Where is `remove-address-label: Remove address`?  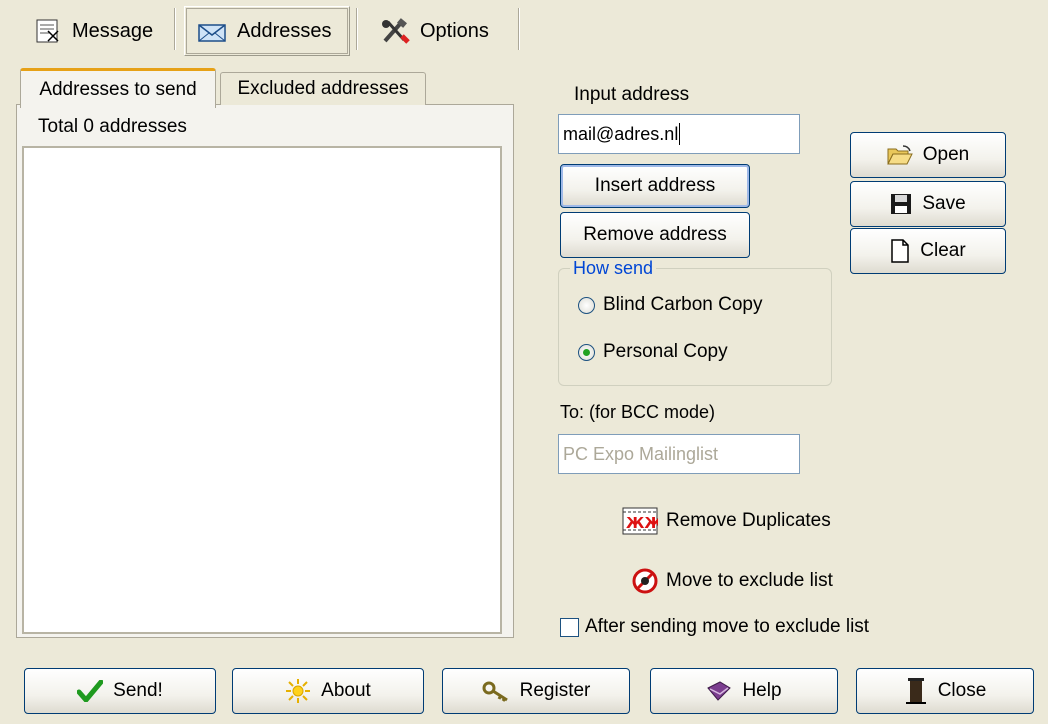
remove-address-label: Remove address is located at coordinates (655, 234).